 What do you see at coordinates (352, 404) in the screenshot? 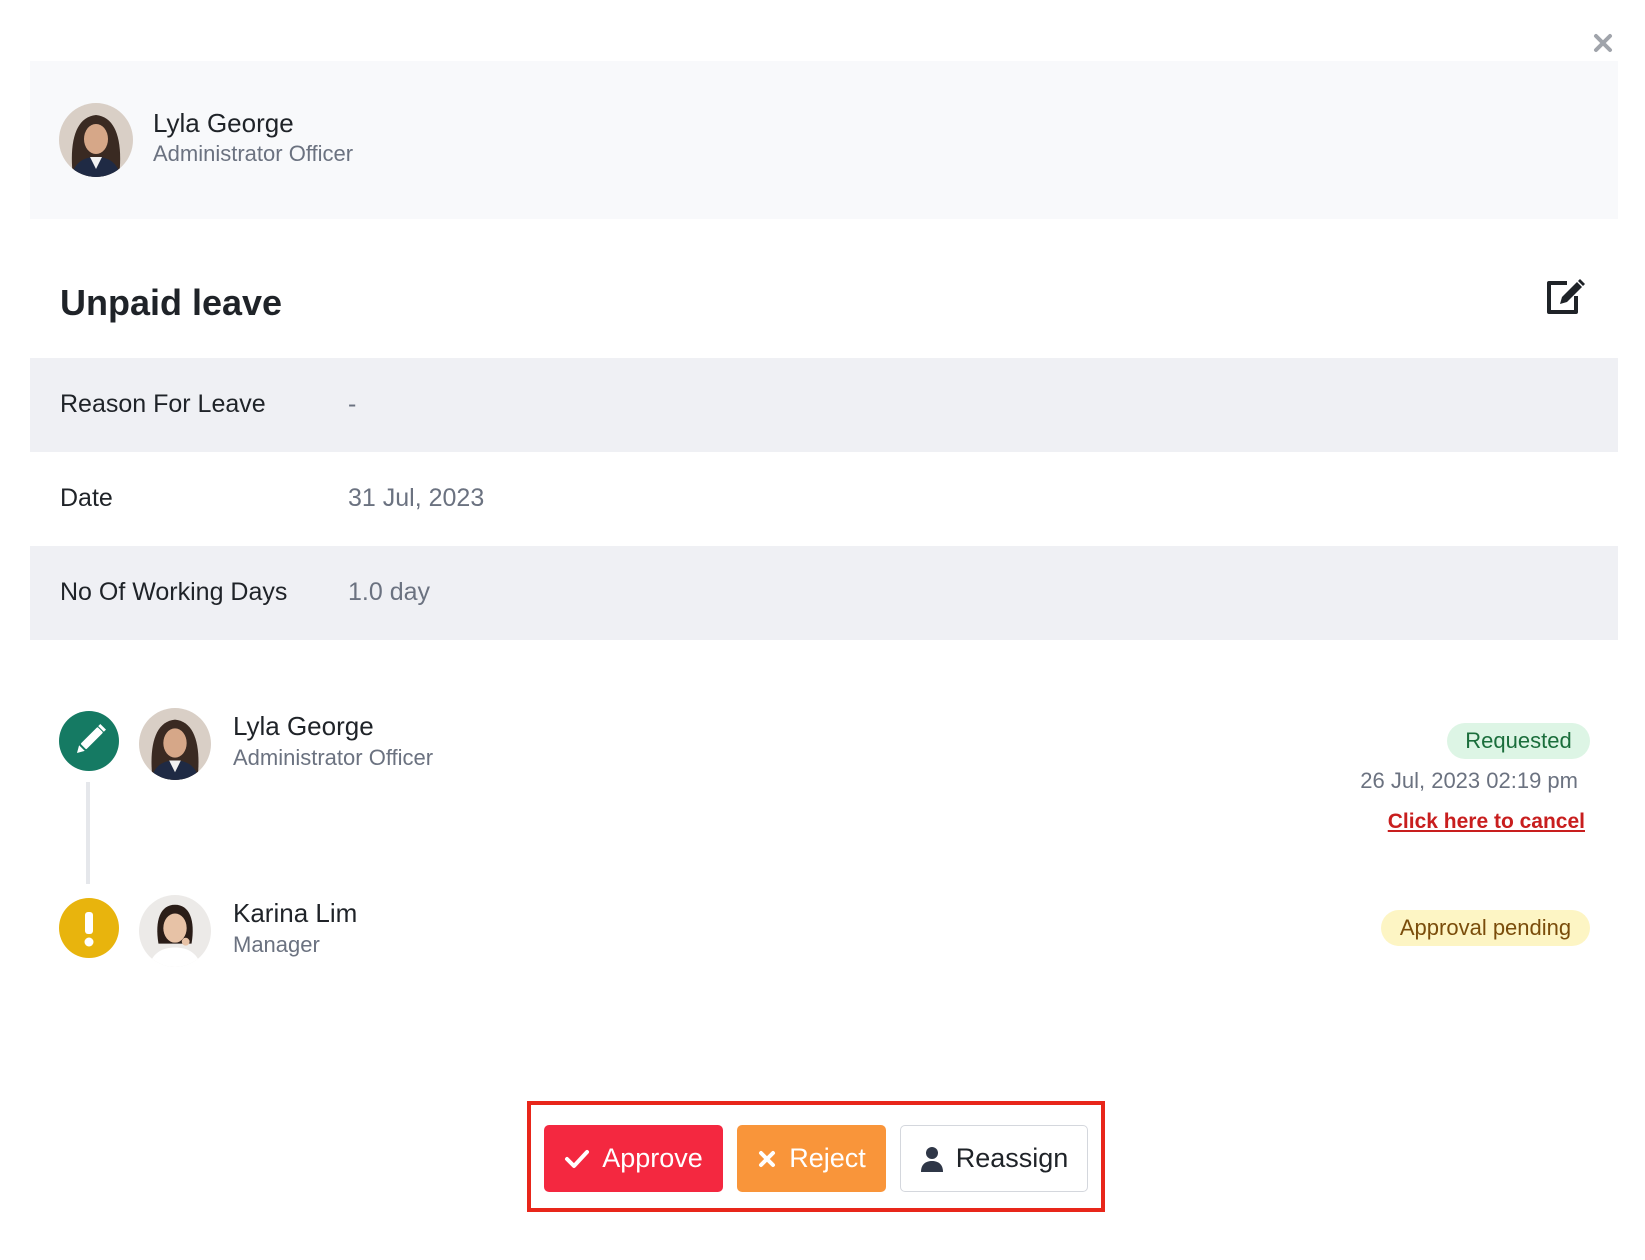
I see `detail-value: -` at bounding box center [352, 404].